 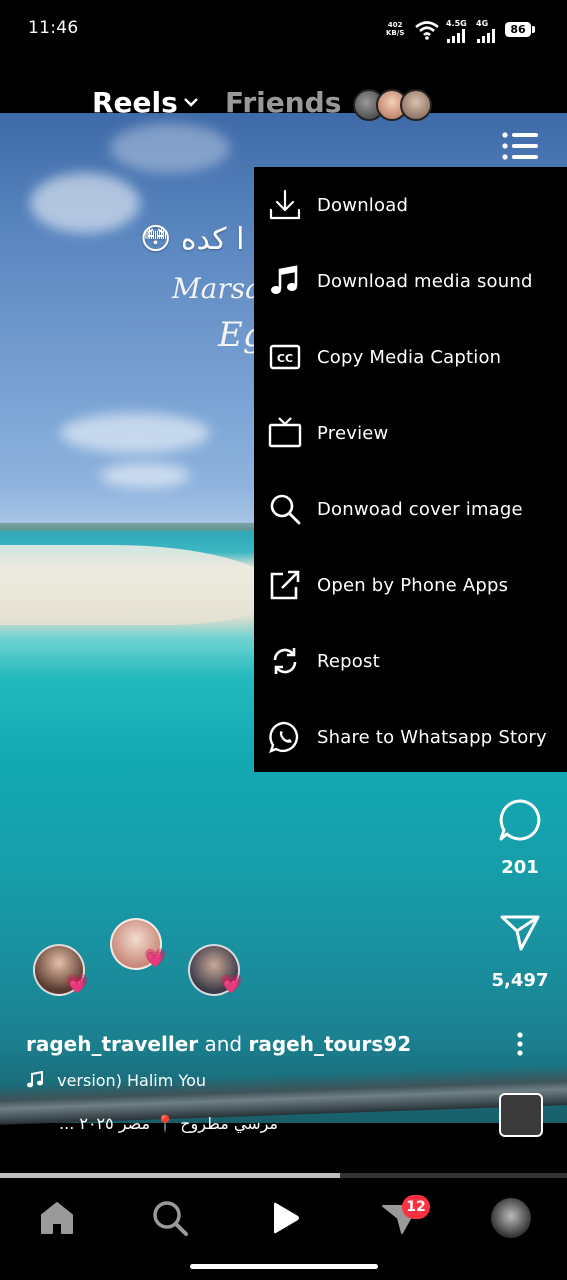 I want to click on shoreline, so click(x=135, y=527).